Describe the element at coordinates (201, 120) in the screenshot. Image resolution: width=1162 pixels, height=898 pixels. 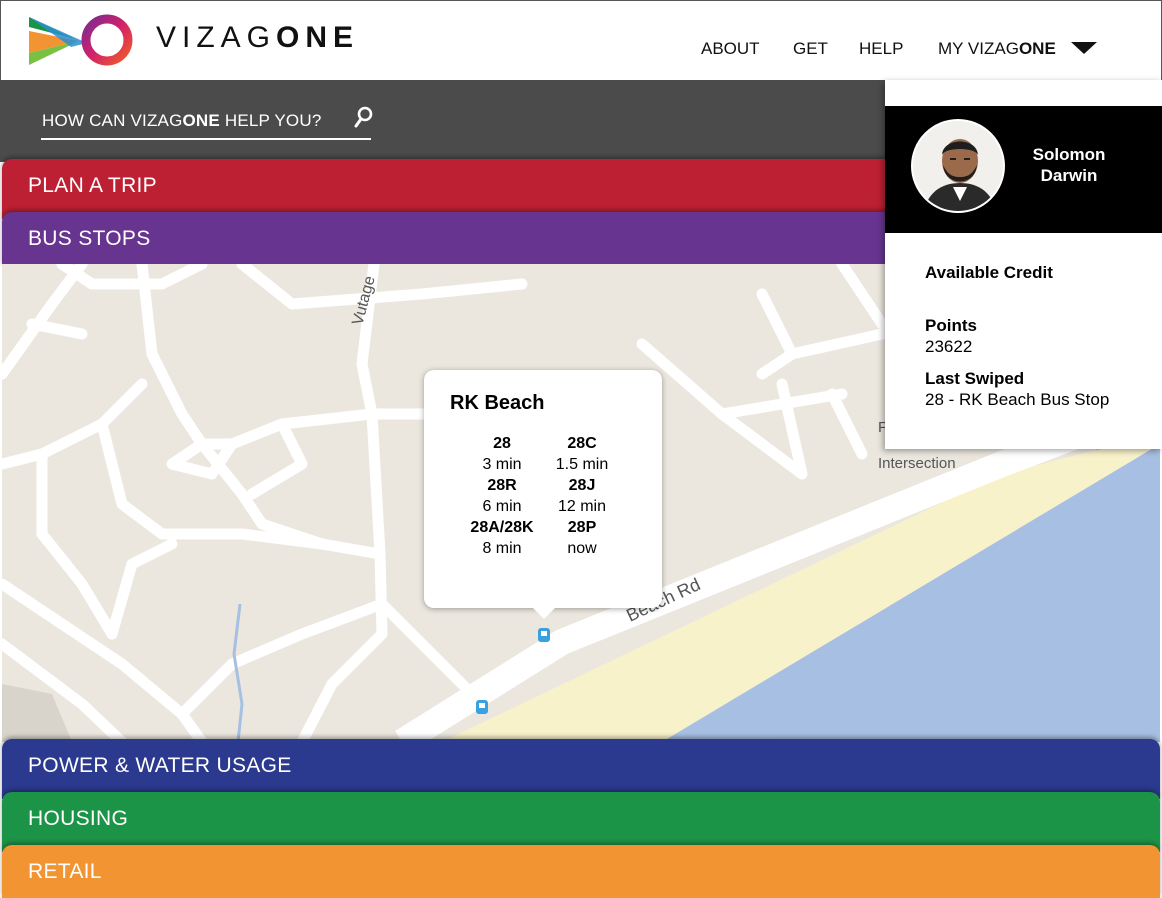
I see `search-bold: ONE` at that location.